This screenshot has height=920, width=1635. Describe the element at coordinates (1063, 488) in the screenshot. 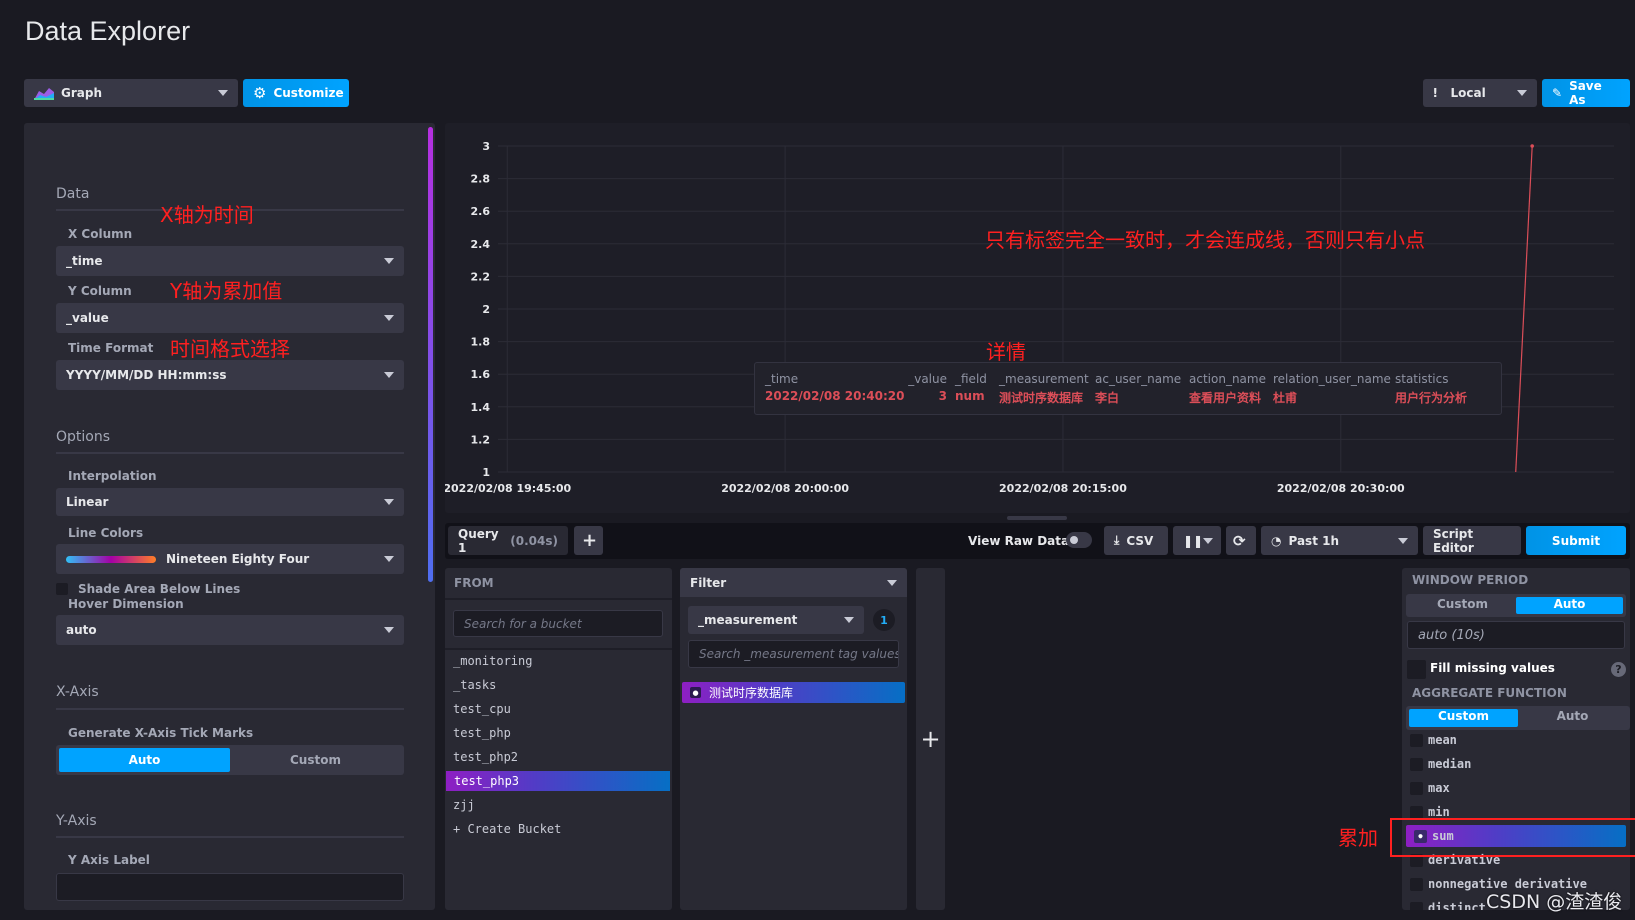

I see `x-tick-label: 2022/02/08 20:15:00` at that location.